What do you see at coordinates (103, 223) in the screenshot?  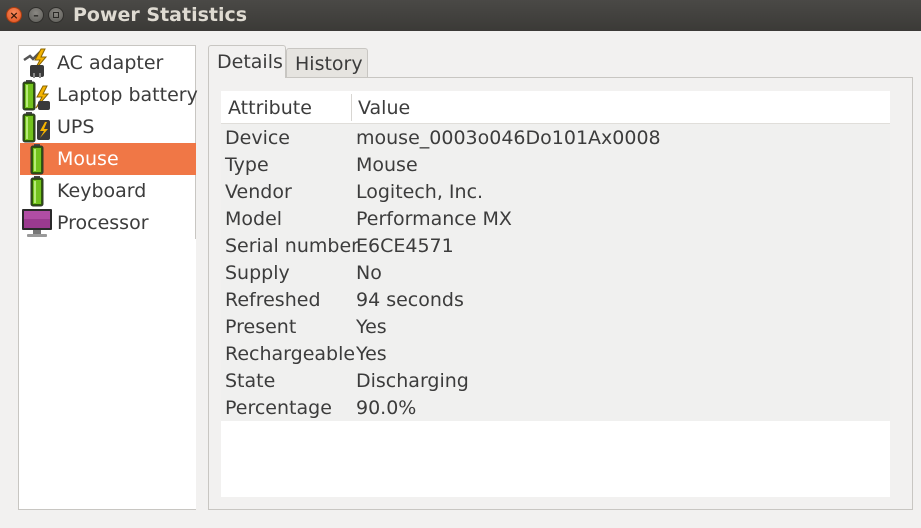 I see `device-label: Processor` at bounding box center [103, 223].